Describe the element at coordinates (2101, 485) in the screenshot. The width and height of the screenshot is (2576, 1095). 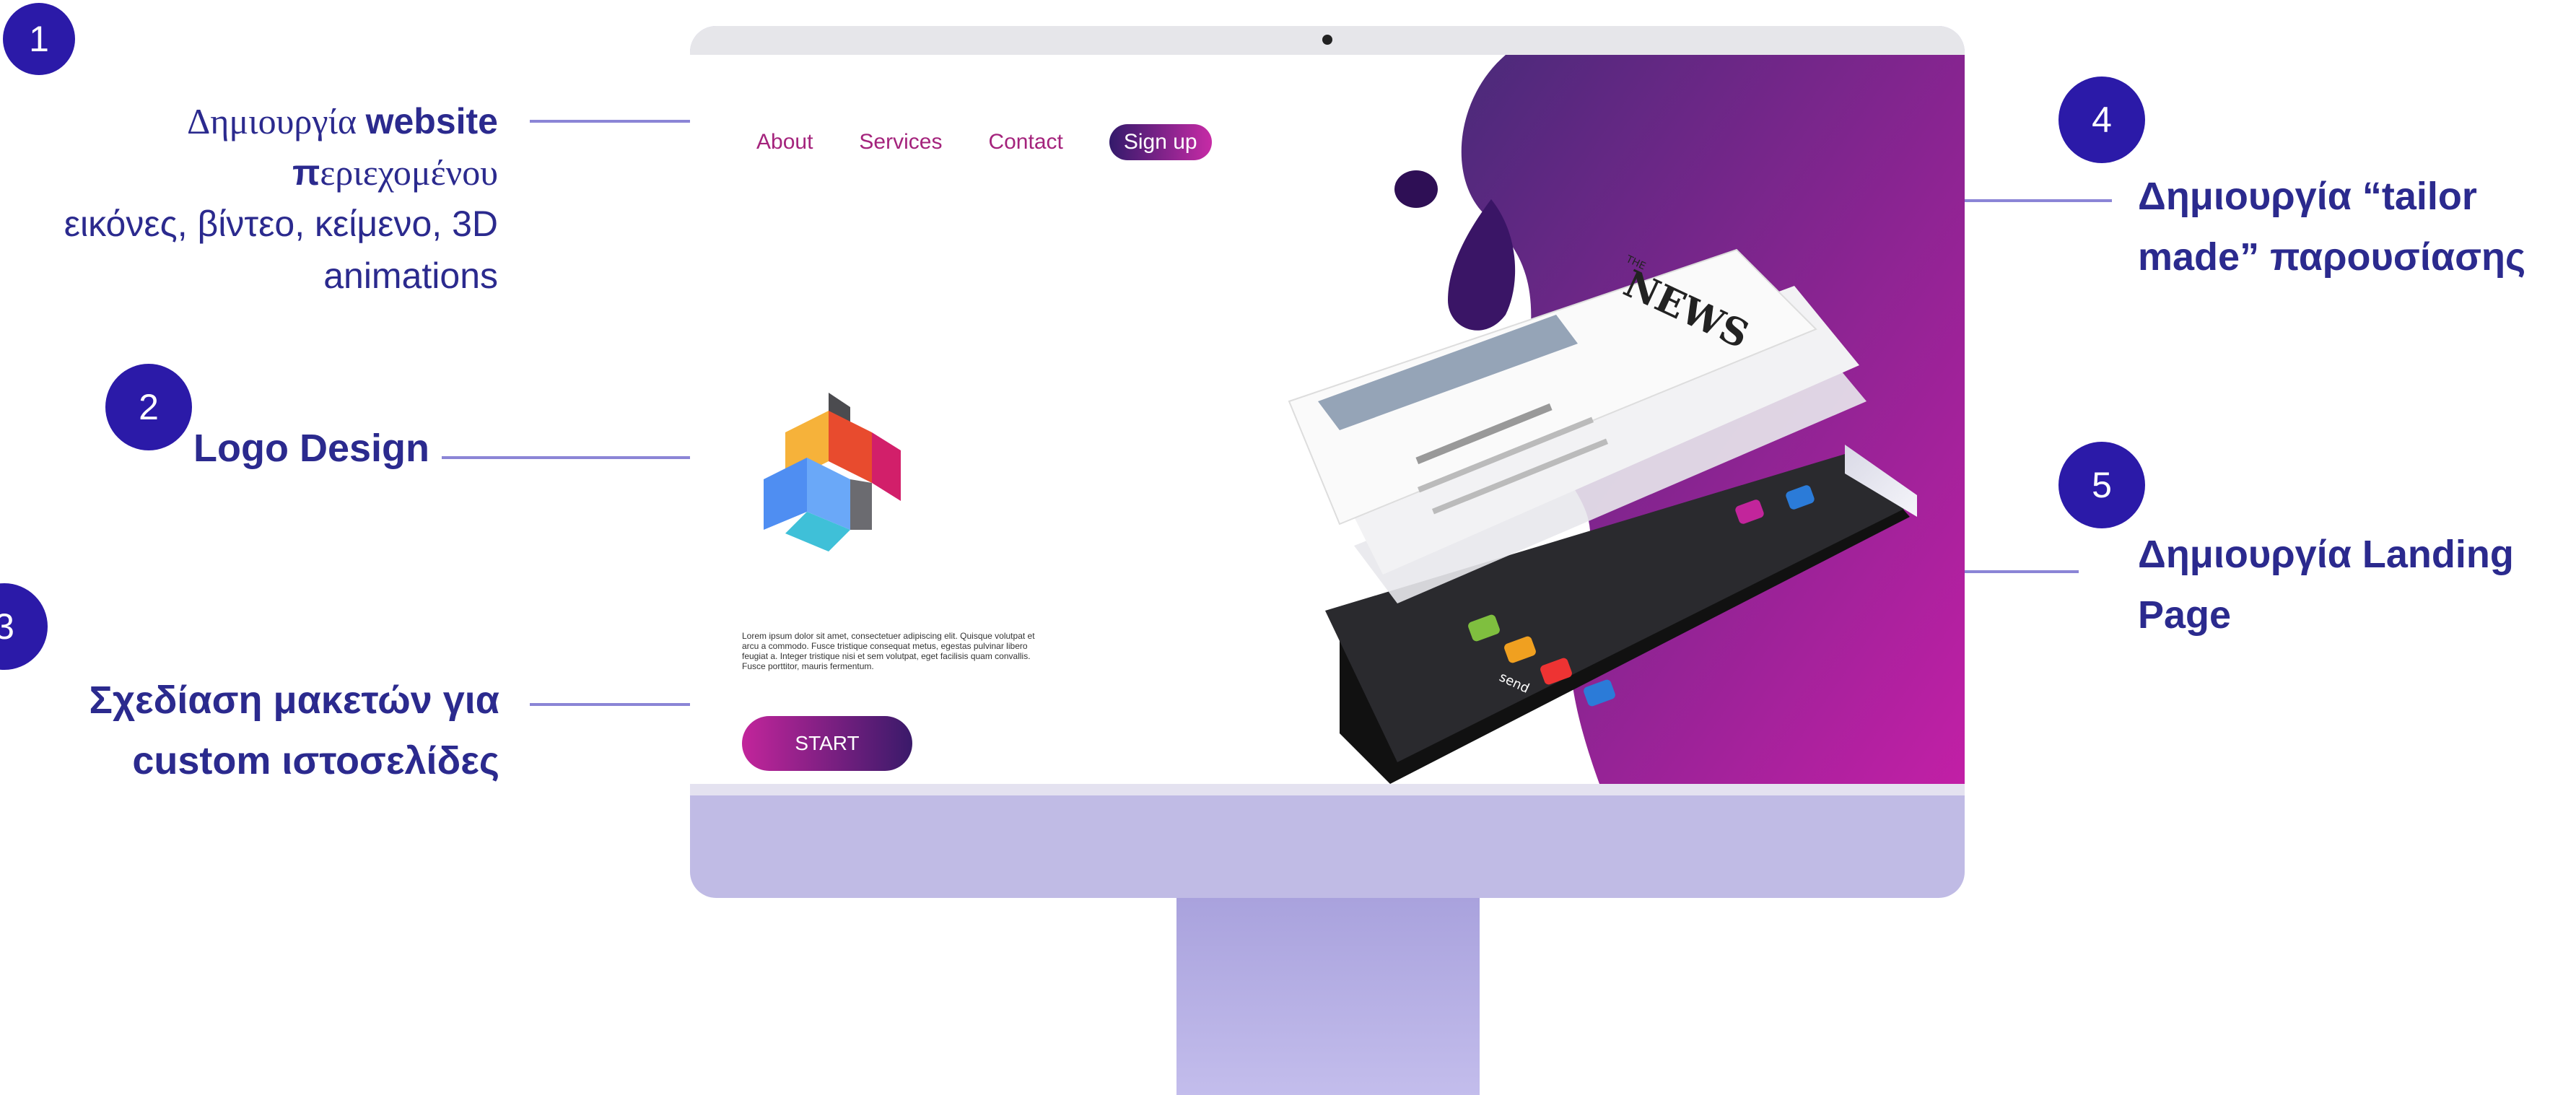
I see `badge-5: 5` at that location.